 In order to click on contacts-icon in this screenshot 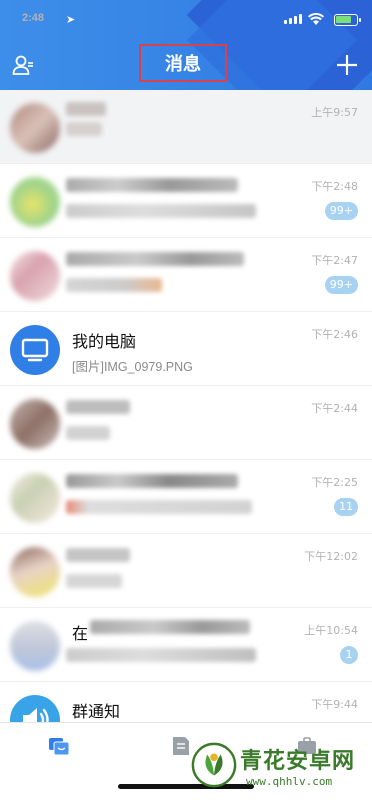, I will do `click(23, 65)`.